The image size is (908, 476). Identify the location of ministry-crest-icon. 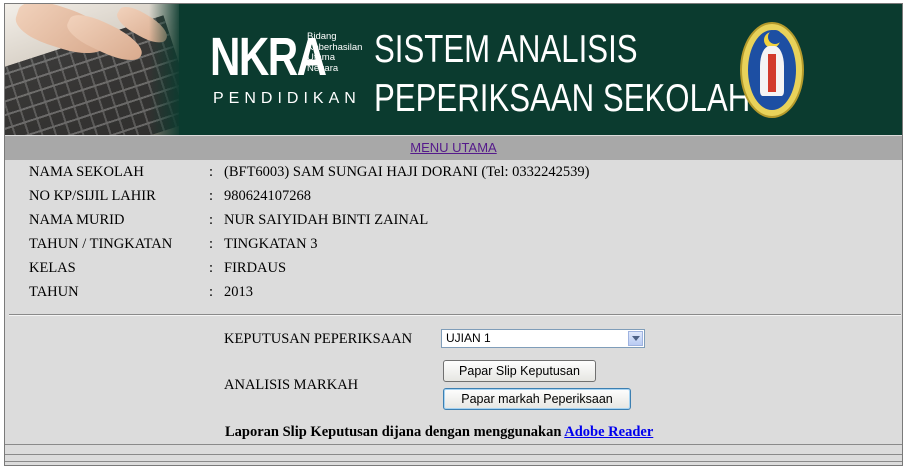
(772, 70).